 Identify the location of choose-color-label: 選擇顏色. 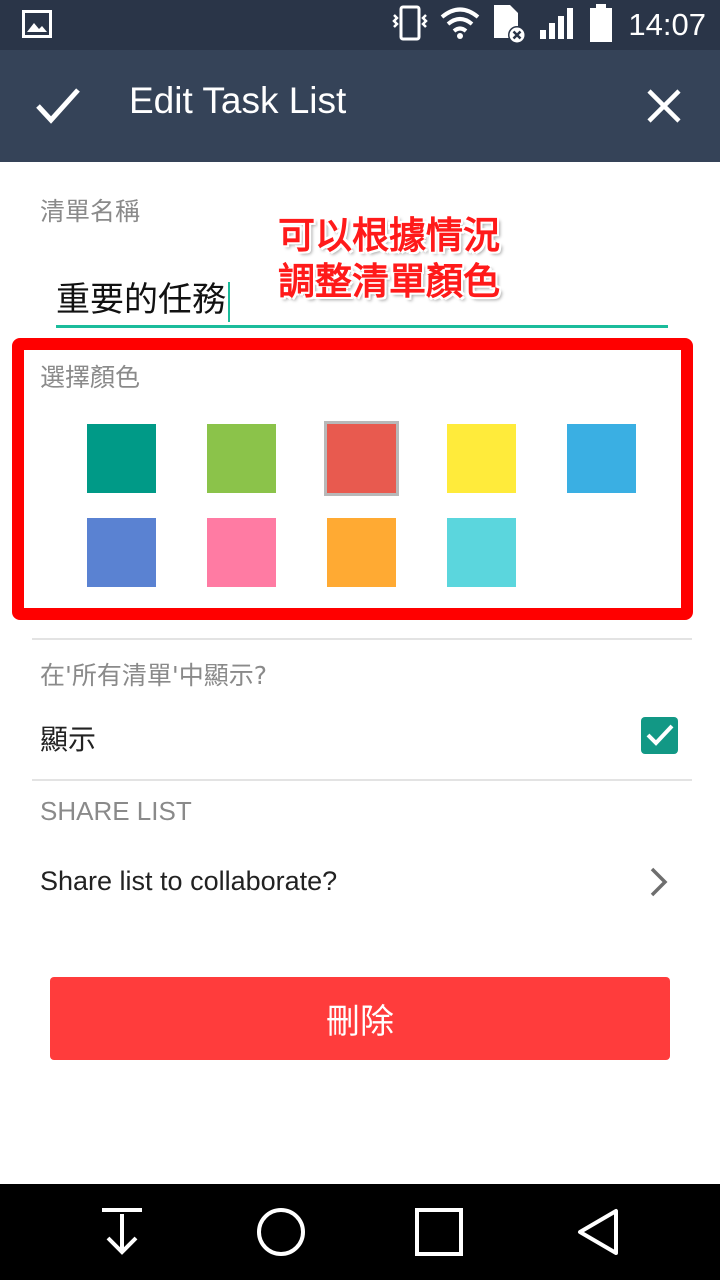
(90, 377).